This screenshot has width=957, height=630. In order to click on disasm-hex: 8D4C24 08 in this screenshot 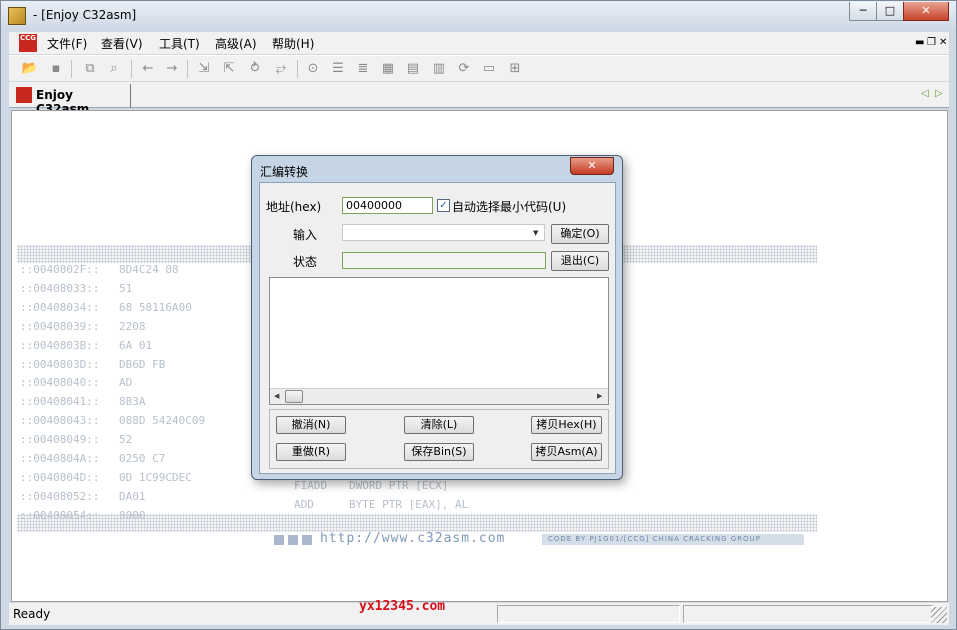, I will do `click(149, 269)`.